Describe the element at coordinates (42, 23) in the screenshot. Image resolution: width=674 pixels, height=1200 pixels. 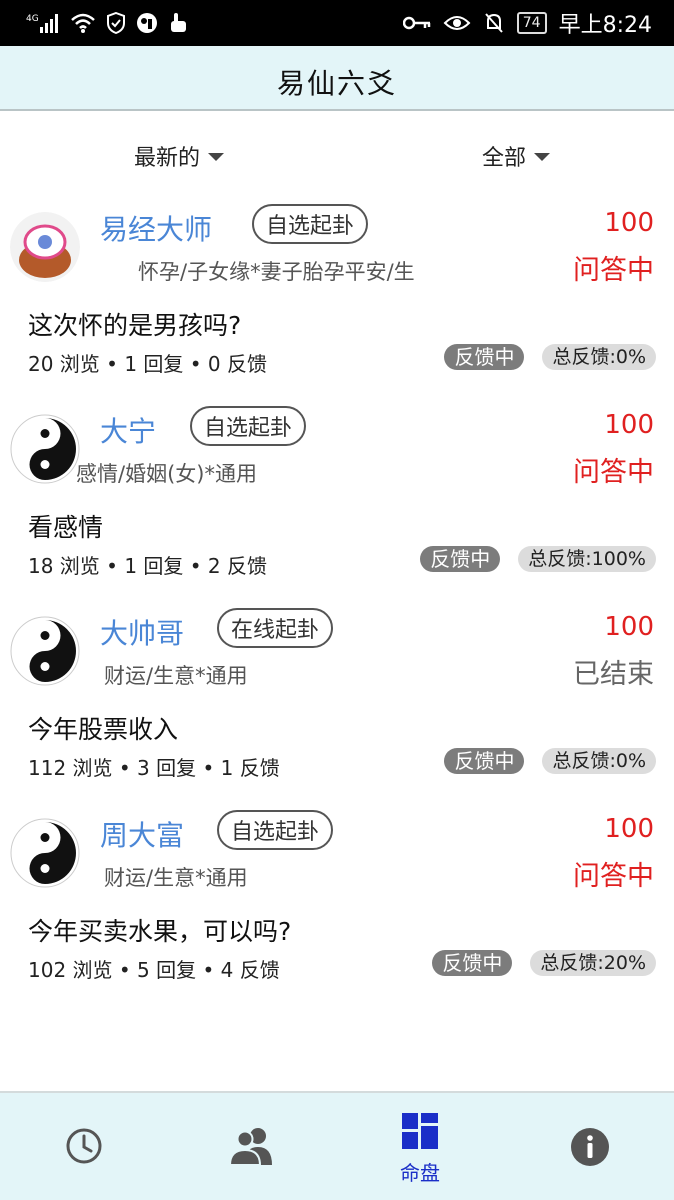
I see `signal-icon: 4G` at that location.